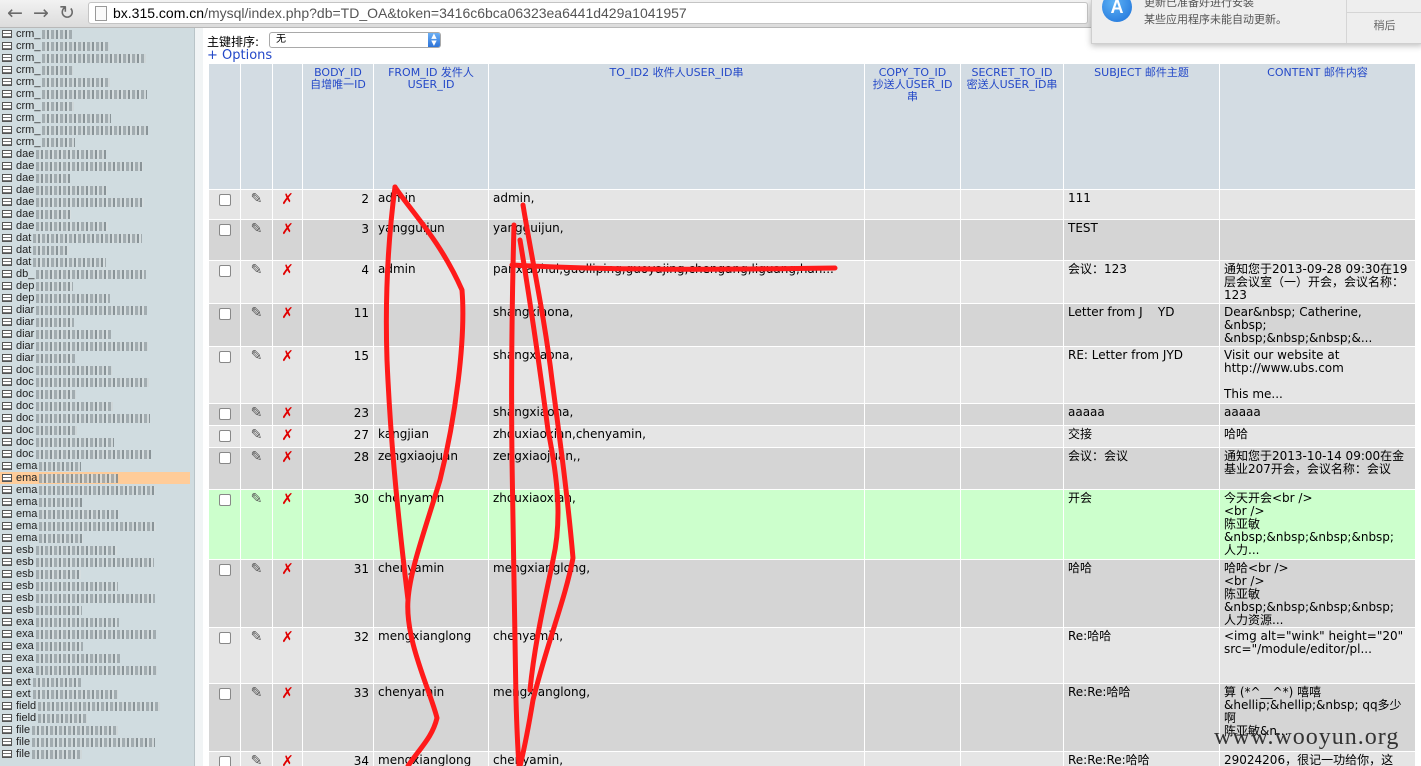  What do you see at coordinates (97, 718) in the screenshot?
I see `sidebar-table-item: field` at bounding box center [97, 718].